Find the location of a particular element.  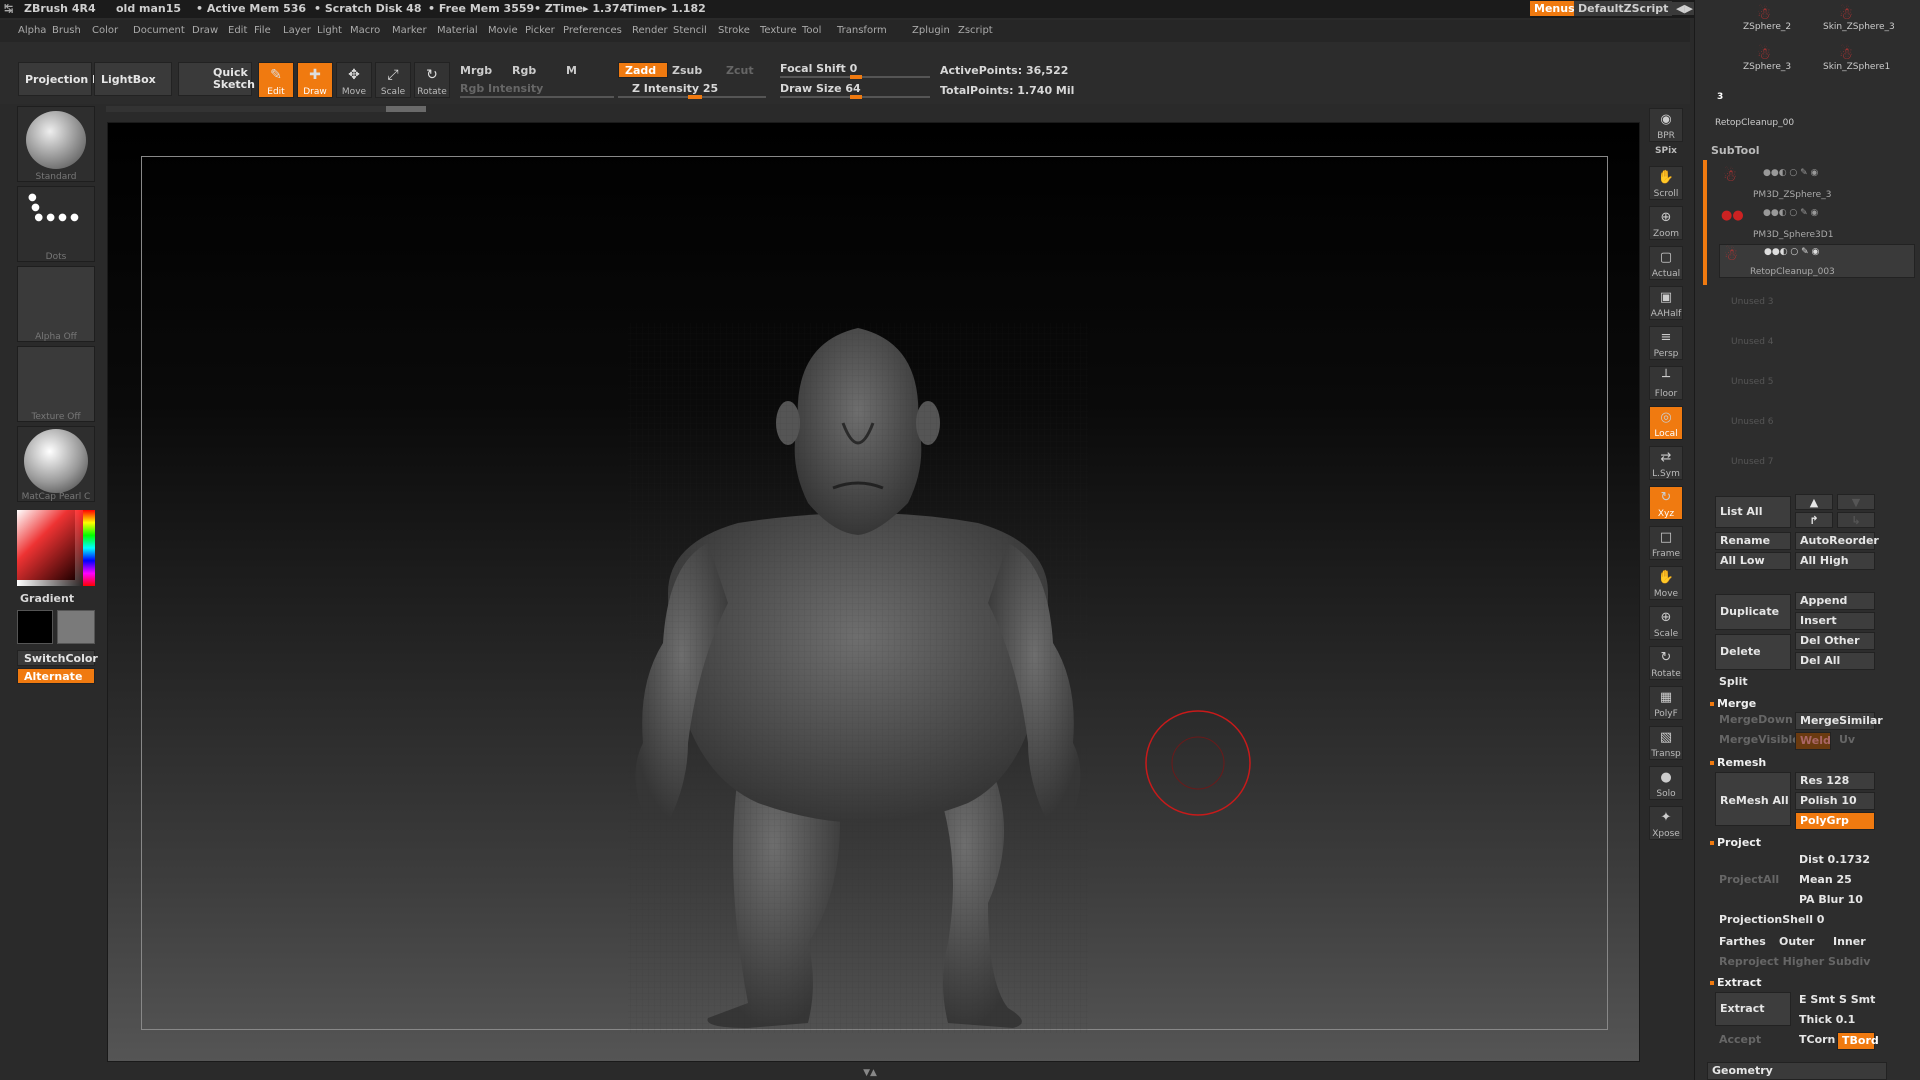

thick-slider: Thick 0.1 is located at coordinates (1835, 1021).